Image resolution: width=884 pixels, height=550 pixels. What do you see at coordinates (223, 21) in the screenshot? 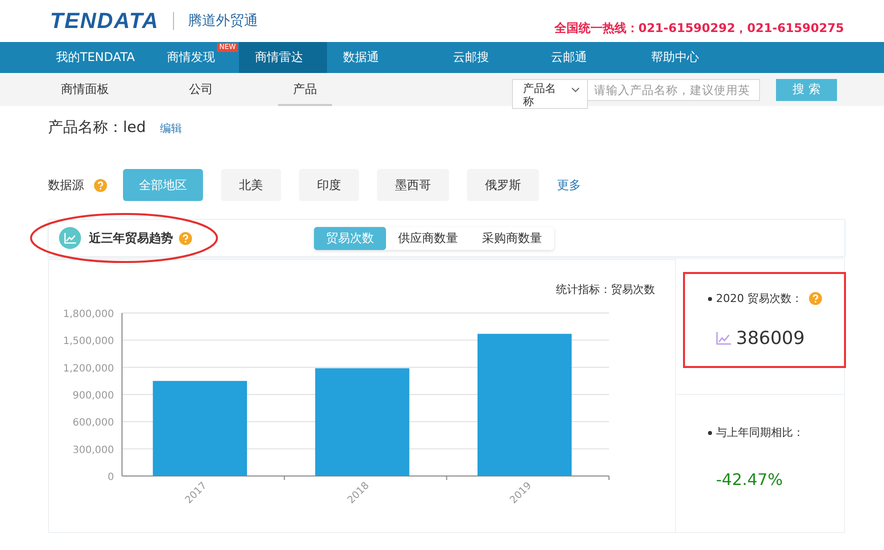
I see `brand-name: 腾道外贸通` at bounding box center [223, 21].